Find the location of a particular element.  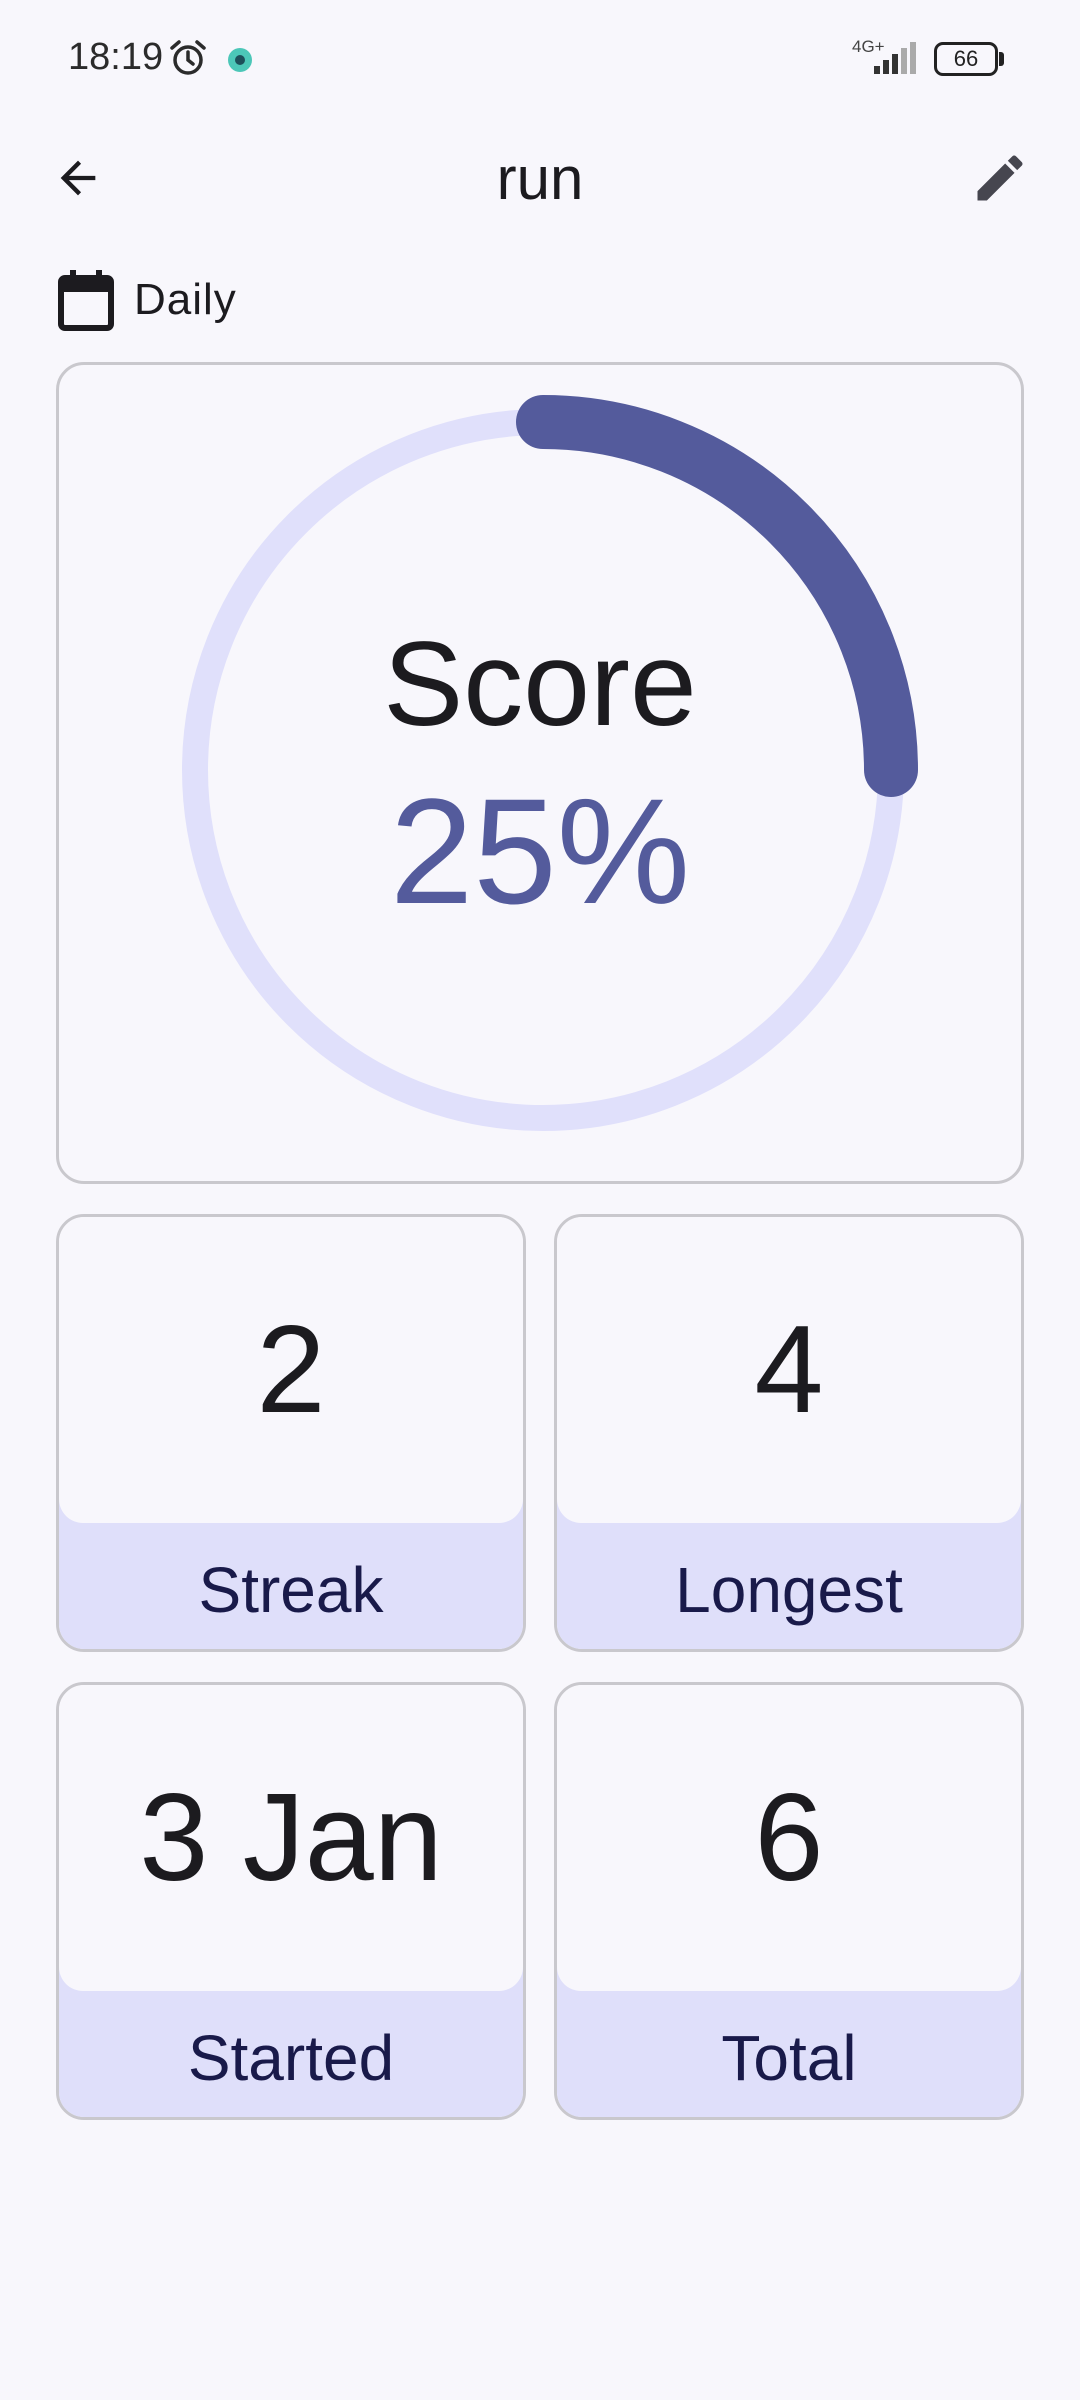

started-card: 3 Jan Started is located at coordinates (291, 1901).